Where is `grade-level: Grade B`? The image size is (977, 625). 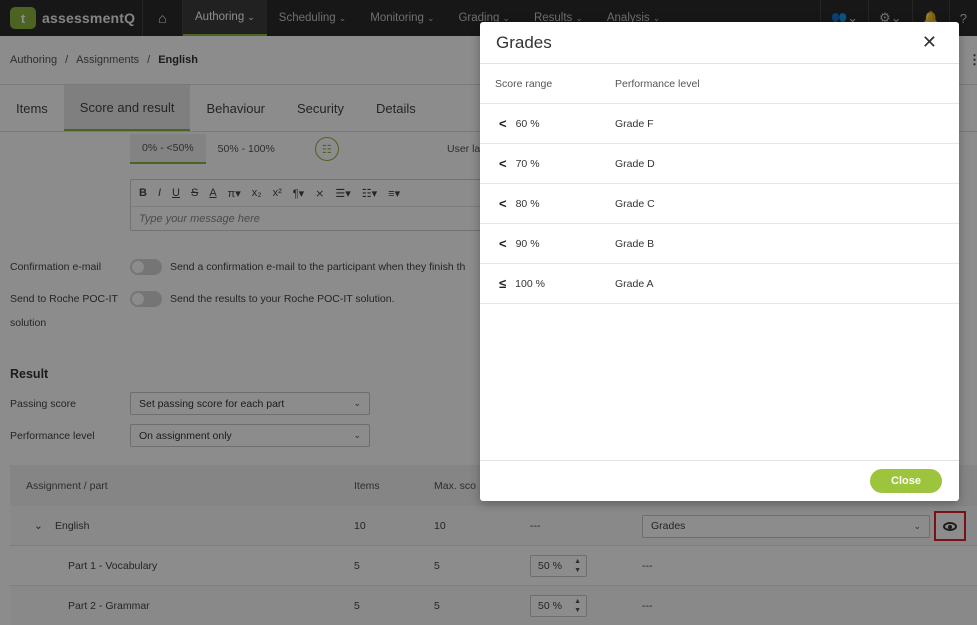 grade-level: Grade B is located at coordinates (635, 243).